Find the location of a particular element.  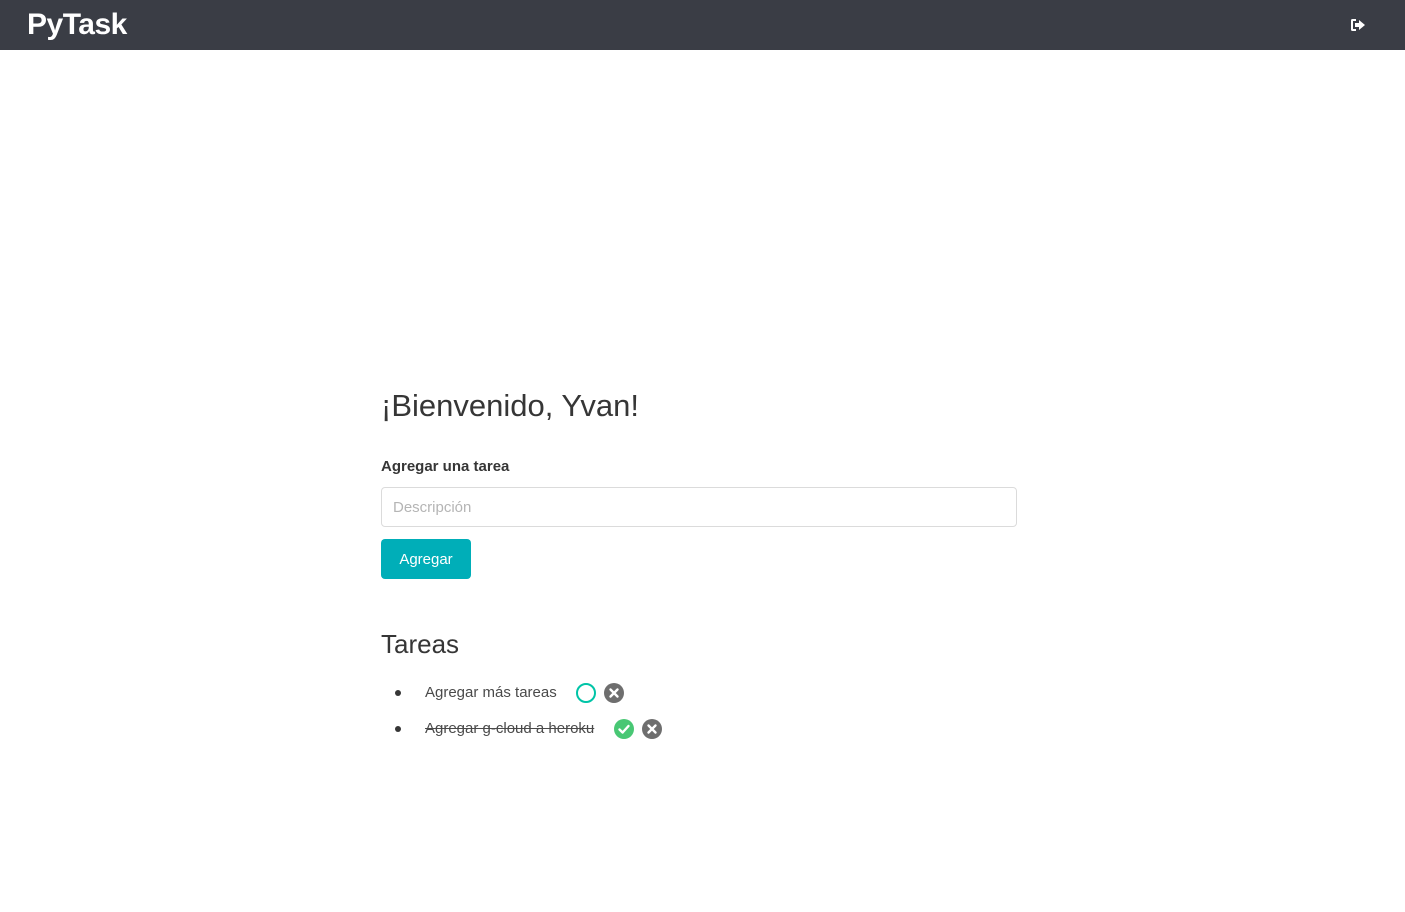

description-input is located at coordinates (699, 507).